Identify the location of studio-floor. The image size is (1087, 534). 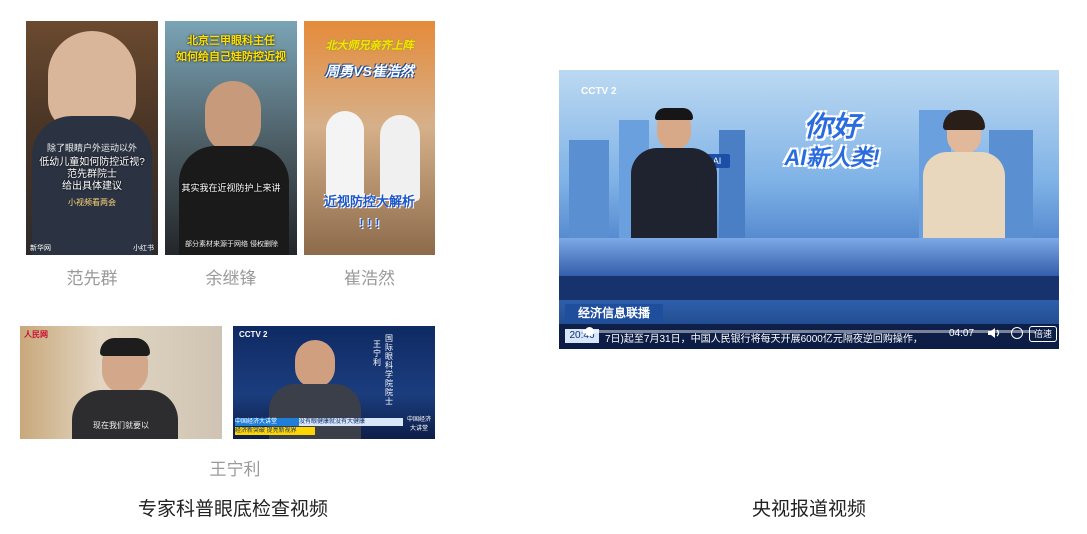
(809, 288).